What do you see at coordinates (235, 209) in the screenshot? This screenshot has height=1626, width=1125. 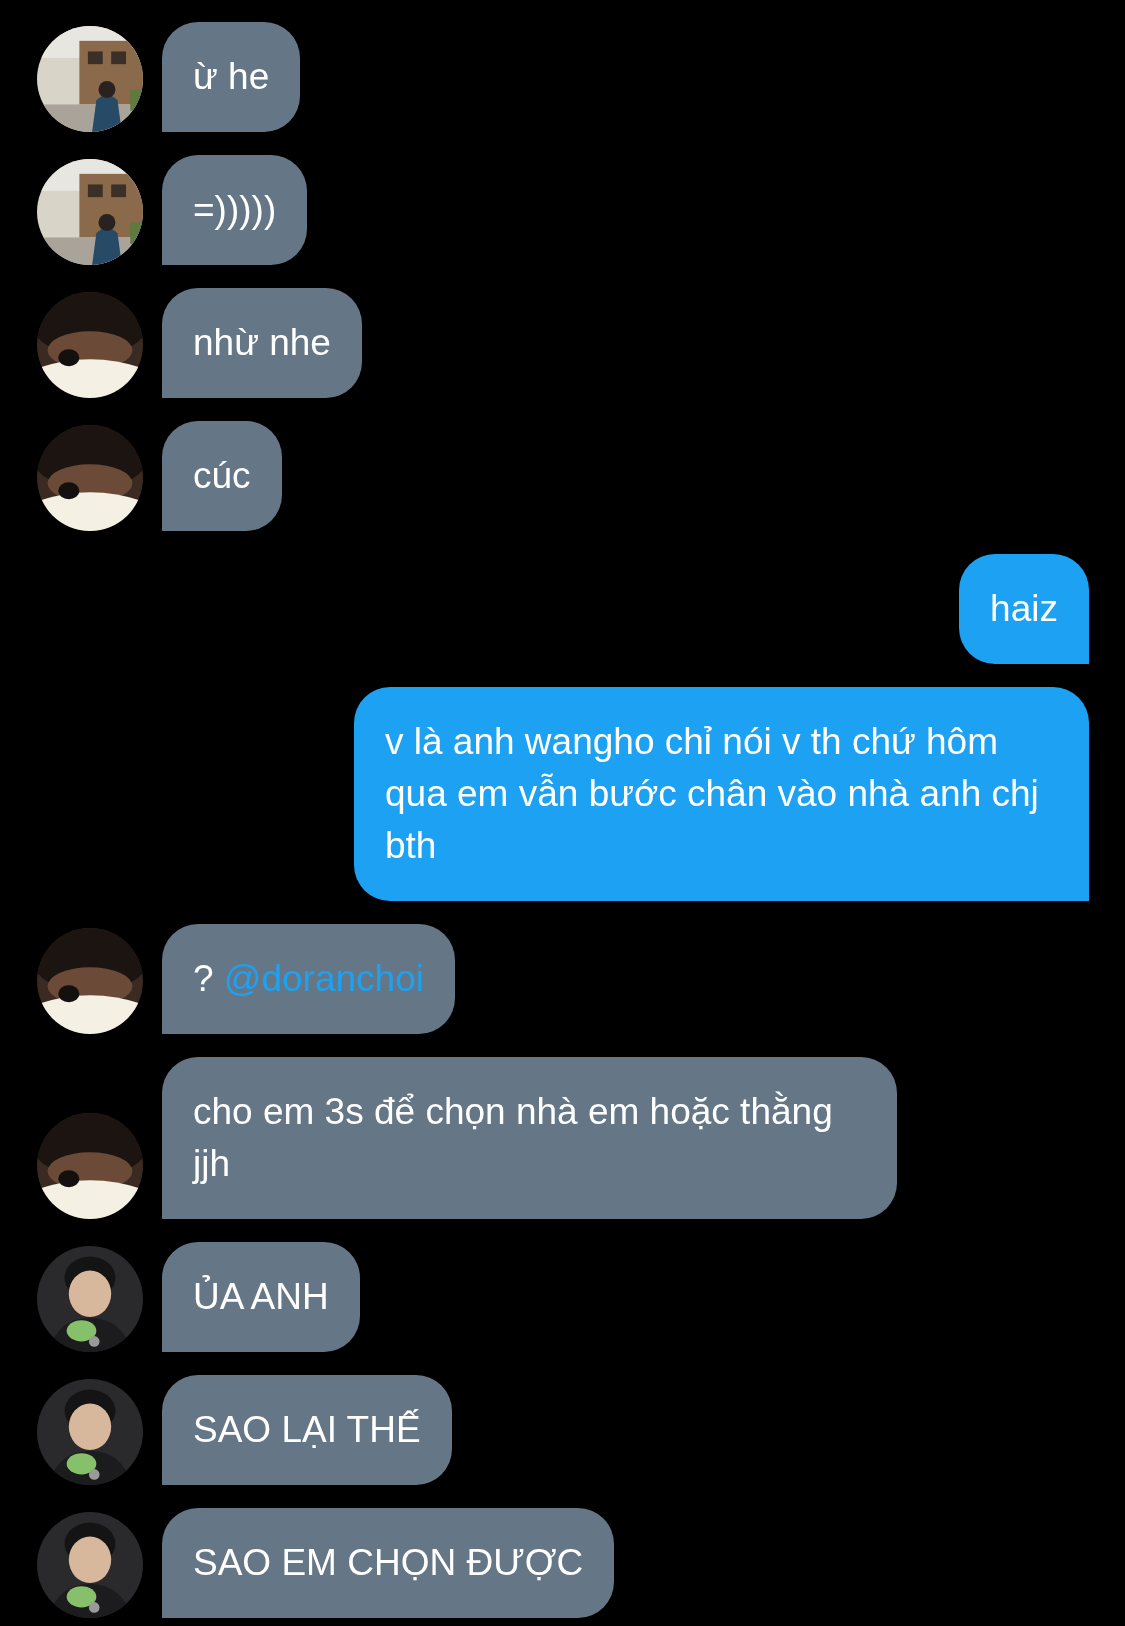 I see `message-text: =)))))` at bounding box center [235, 209].